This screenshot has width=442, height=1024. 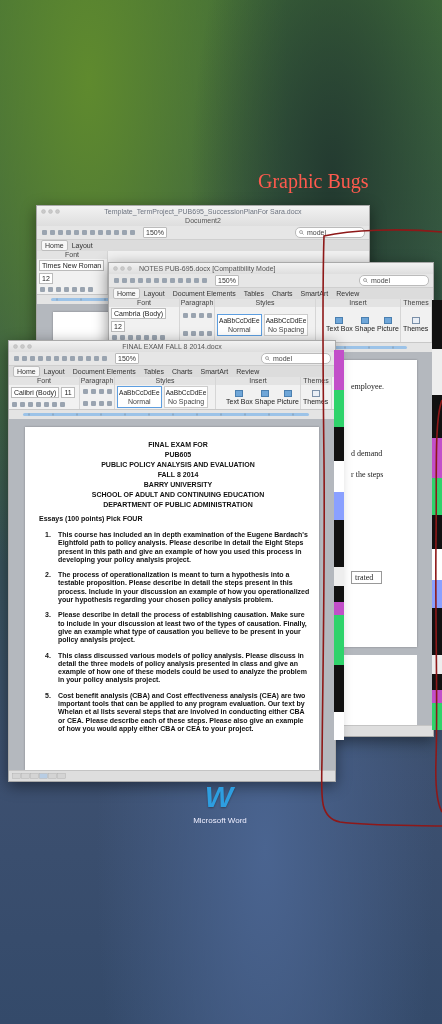 I want to click on document-text: employee., so click(x=368, y=386).